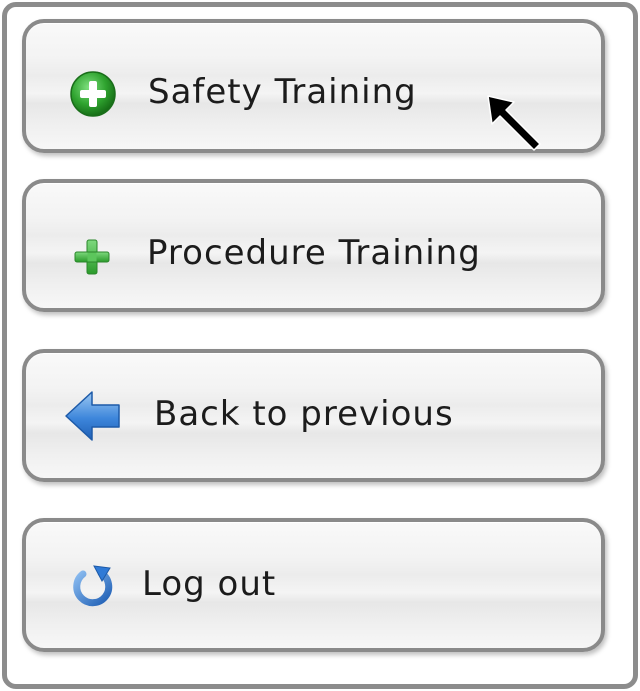 The height and width of the screenshot is (691, 640). Describe the element at coordinates (92, 416) in the screenshot. I see `blue-left-arrow-icon` at that location.